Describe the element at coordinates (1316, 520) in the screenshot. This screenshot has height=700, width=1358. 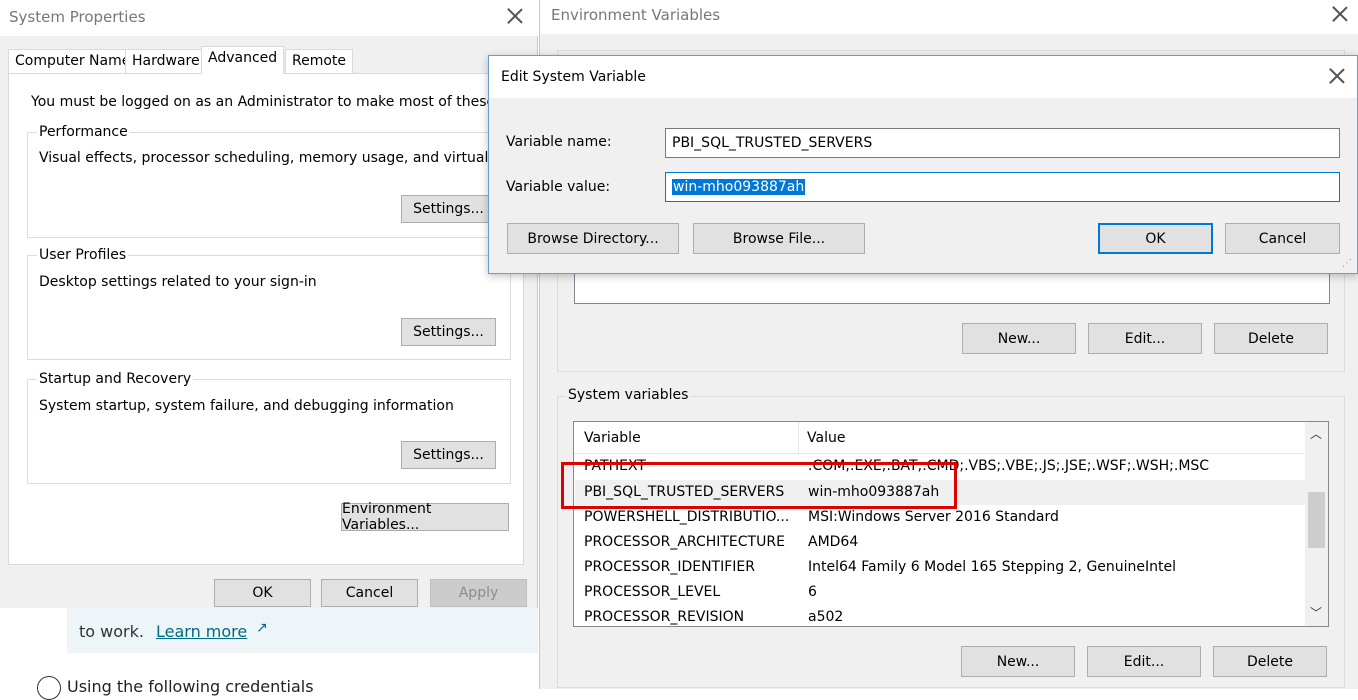
I see `scroll-thumb` at that location.